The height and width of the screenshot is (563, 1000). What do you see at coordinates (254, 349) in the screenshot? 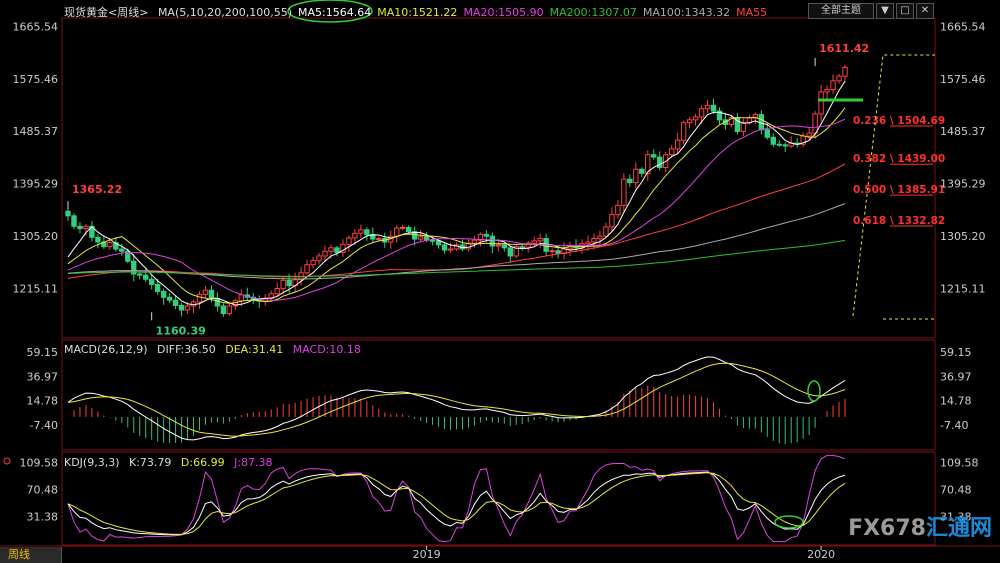
I see `macd-dea: DEA:31.41` at bounding box center [254, 349].